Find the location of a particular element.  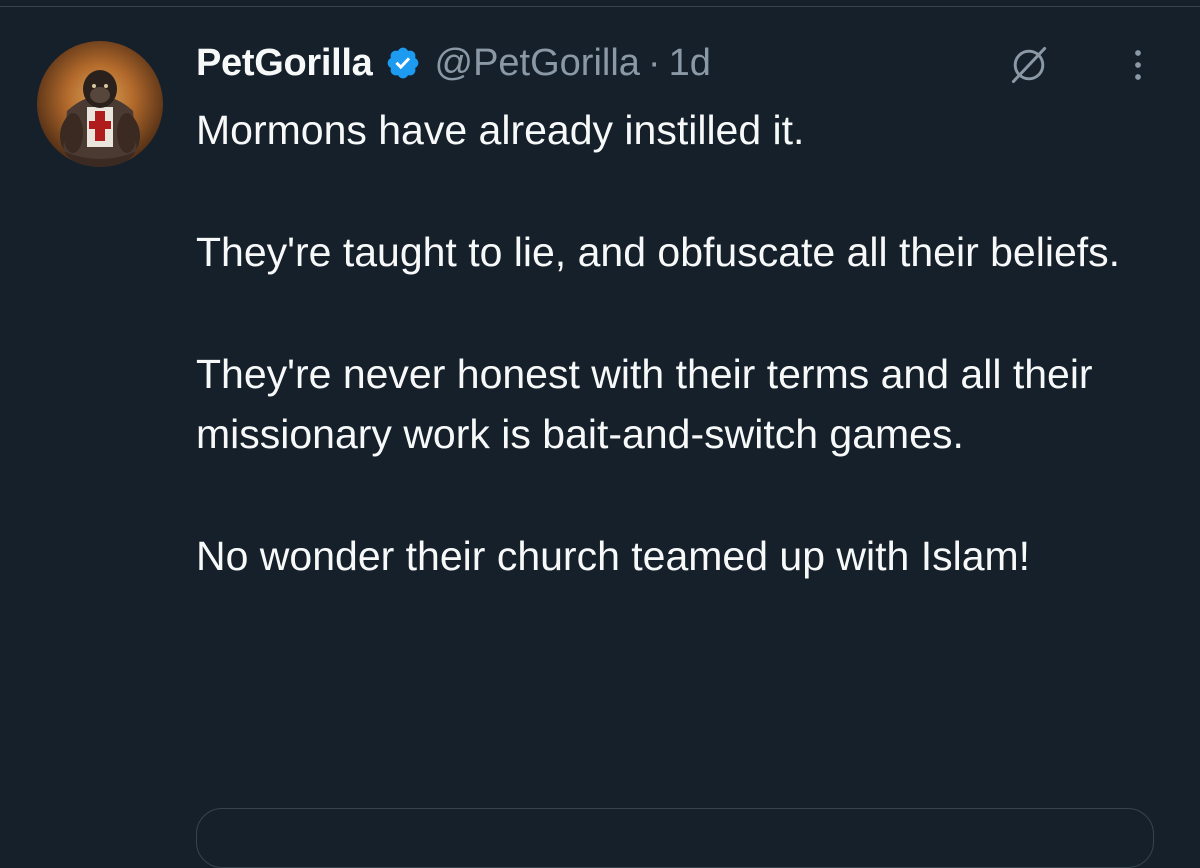

more-options-button is located at coordinates (1138, 65).